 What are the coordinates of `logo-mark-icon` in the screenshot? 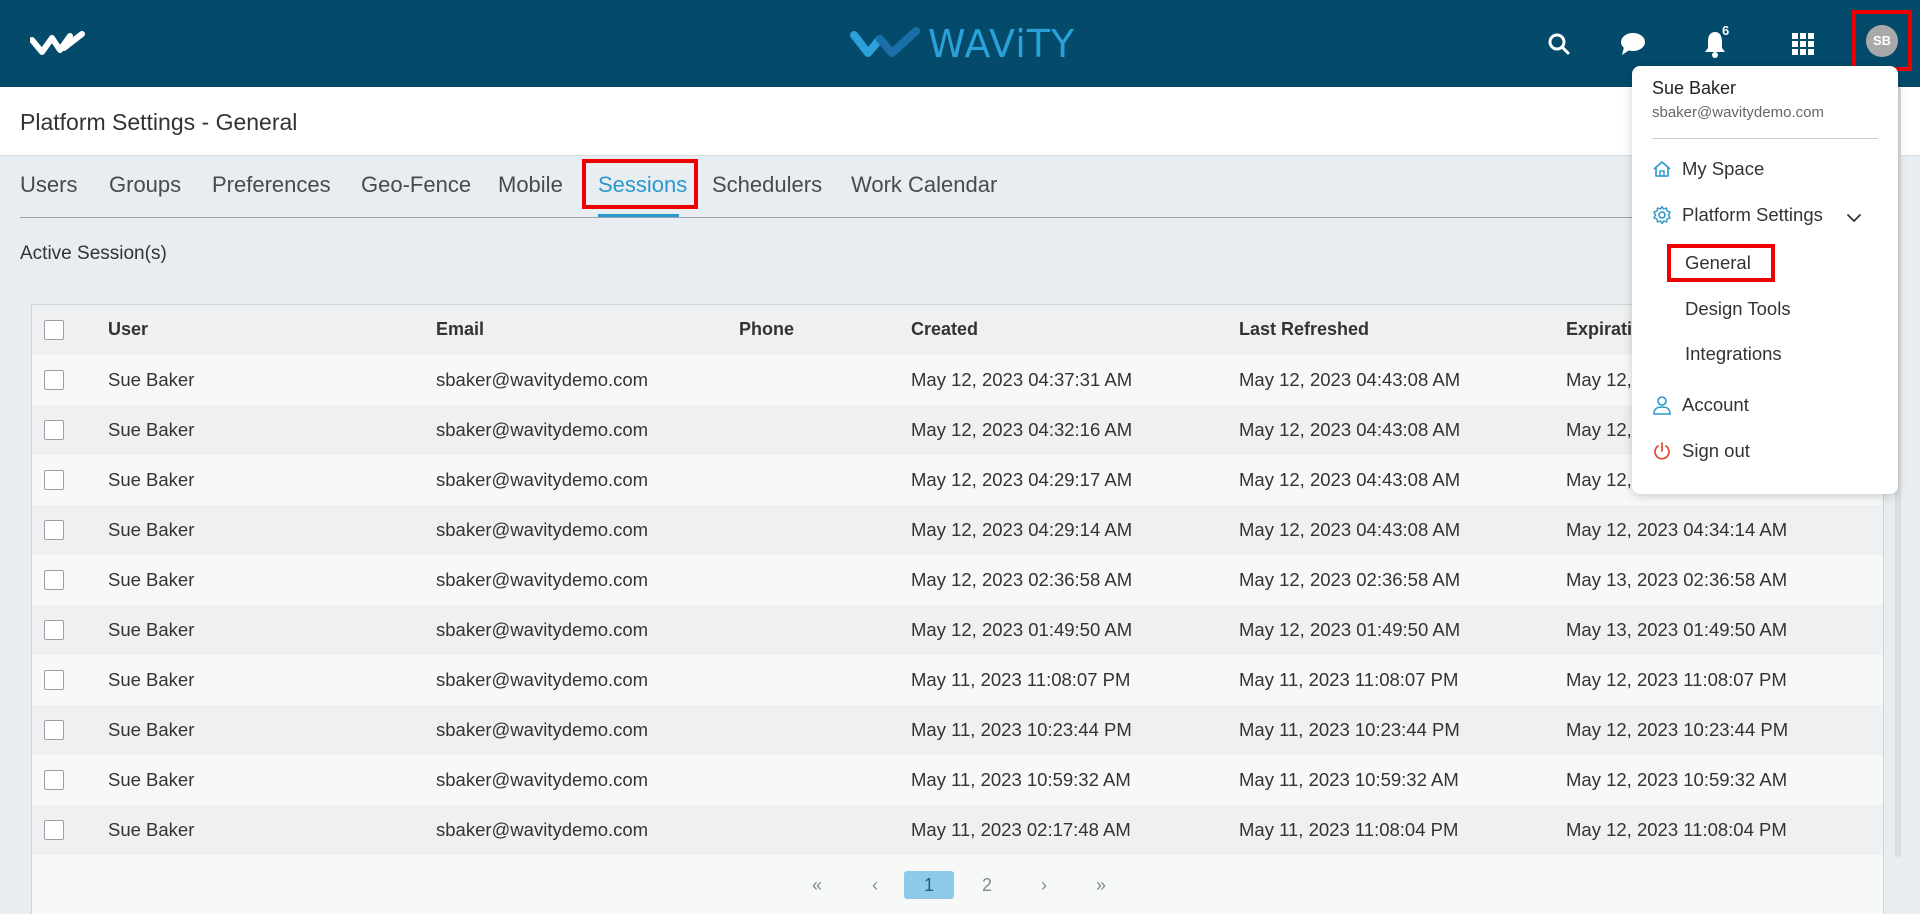 It's located at (58, 44).